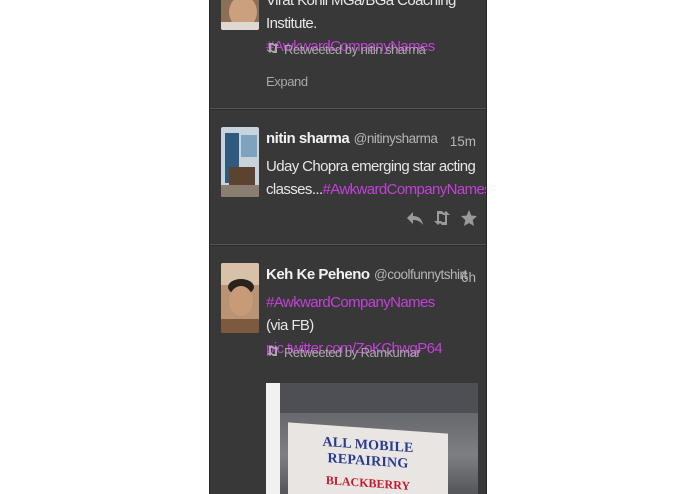 Image resolution: width=695 pixels, height=494 pixels. What do you see at coordinates (355, 49) in the screenshot?
I see `retweeted-by-label: Retweeted by nitin sharma` at bounding box center [355, 49].